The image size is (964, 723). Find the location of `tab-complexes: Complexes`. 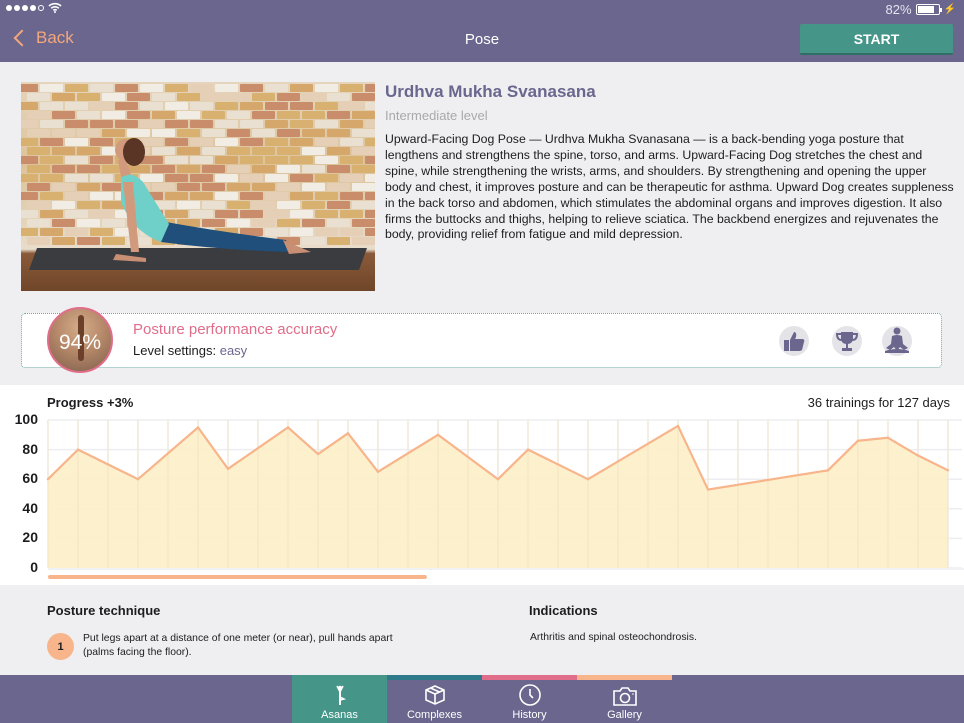

tab-complexes: Complexes is located at coordinates (434, 699).